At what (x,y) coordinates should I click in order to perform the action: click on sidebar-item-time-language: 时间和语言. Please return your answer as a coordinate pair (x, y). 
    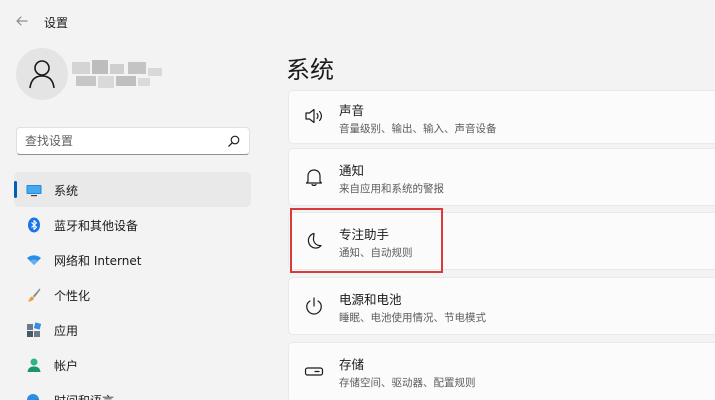
    Looking at the image, I should click on (132, 391).